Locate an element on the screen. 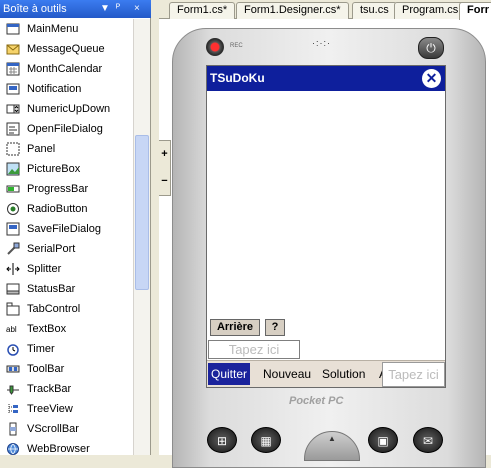 This screenshot has width=491, height=468. expand-plus-button: + is located at coordinates (164, 154).